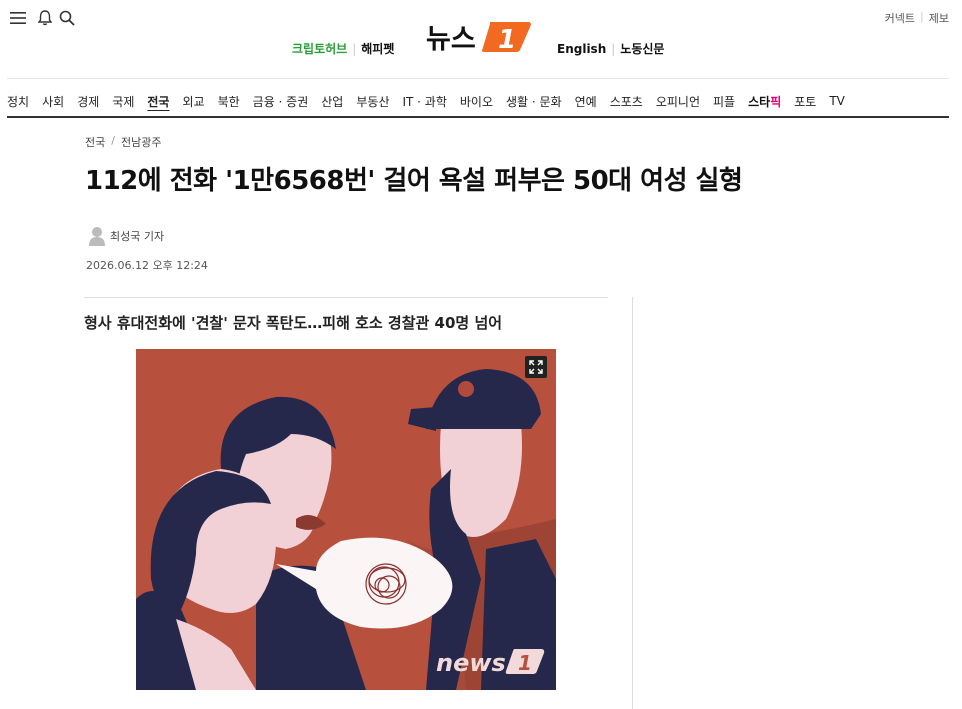  What do you see at coordinates (776, 101) in the screenshot?
I see `star-pick-accent: 픽` at bounding box center [776, 101].